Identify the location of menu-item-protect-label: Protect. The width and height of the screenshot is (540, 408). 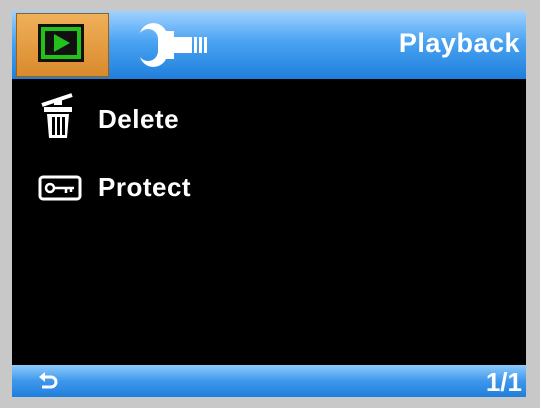
(145, 187).